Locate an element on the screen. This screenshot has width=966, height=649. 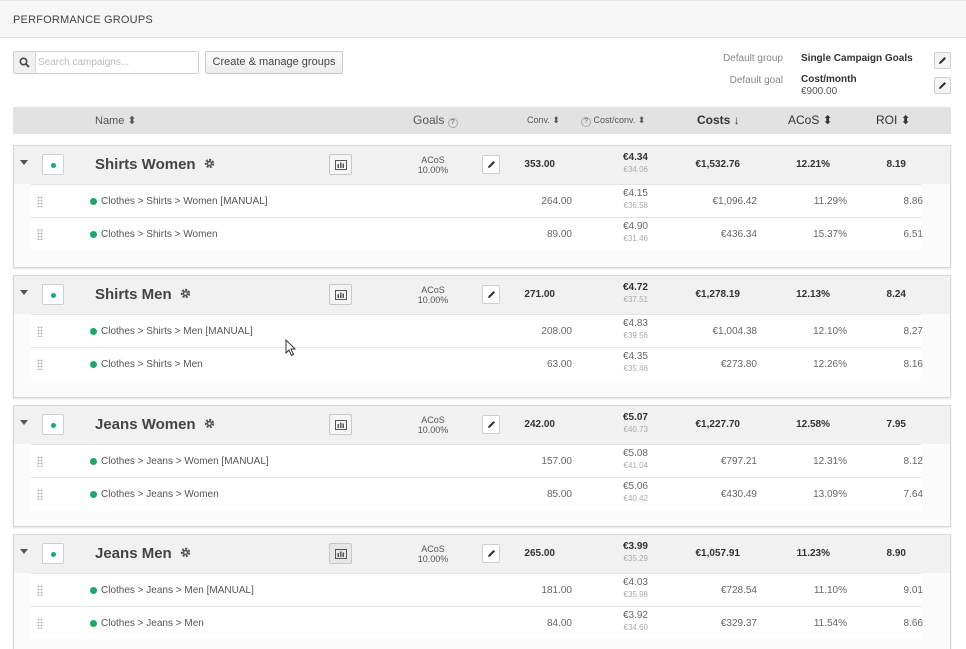
campaign-name: Clothes > Jeans > Women is located at coordinates (160, 494).